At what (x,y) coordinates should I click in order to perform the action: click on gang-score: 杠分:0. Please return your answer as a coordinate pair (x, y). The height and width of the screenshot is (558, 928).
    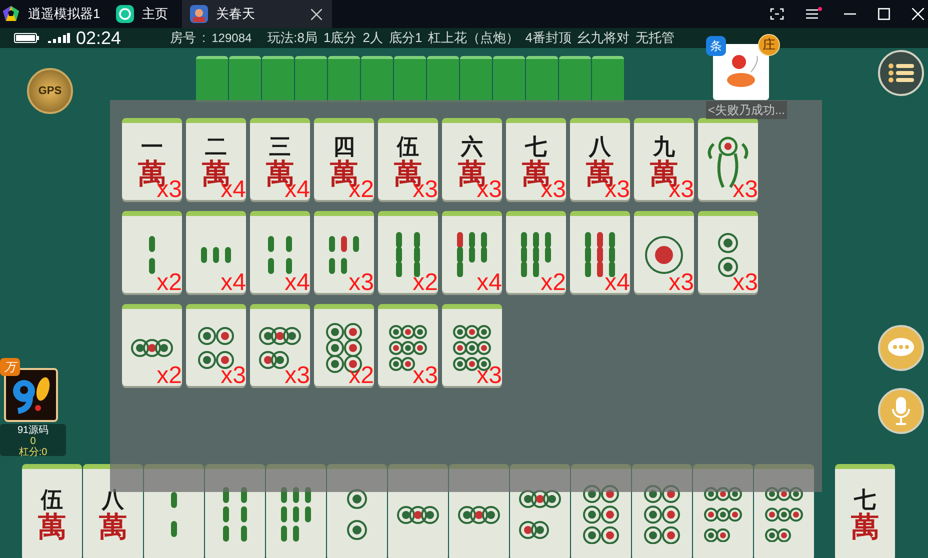
    Looking at the image, I should click on (33, 452).